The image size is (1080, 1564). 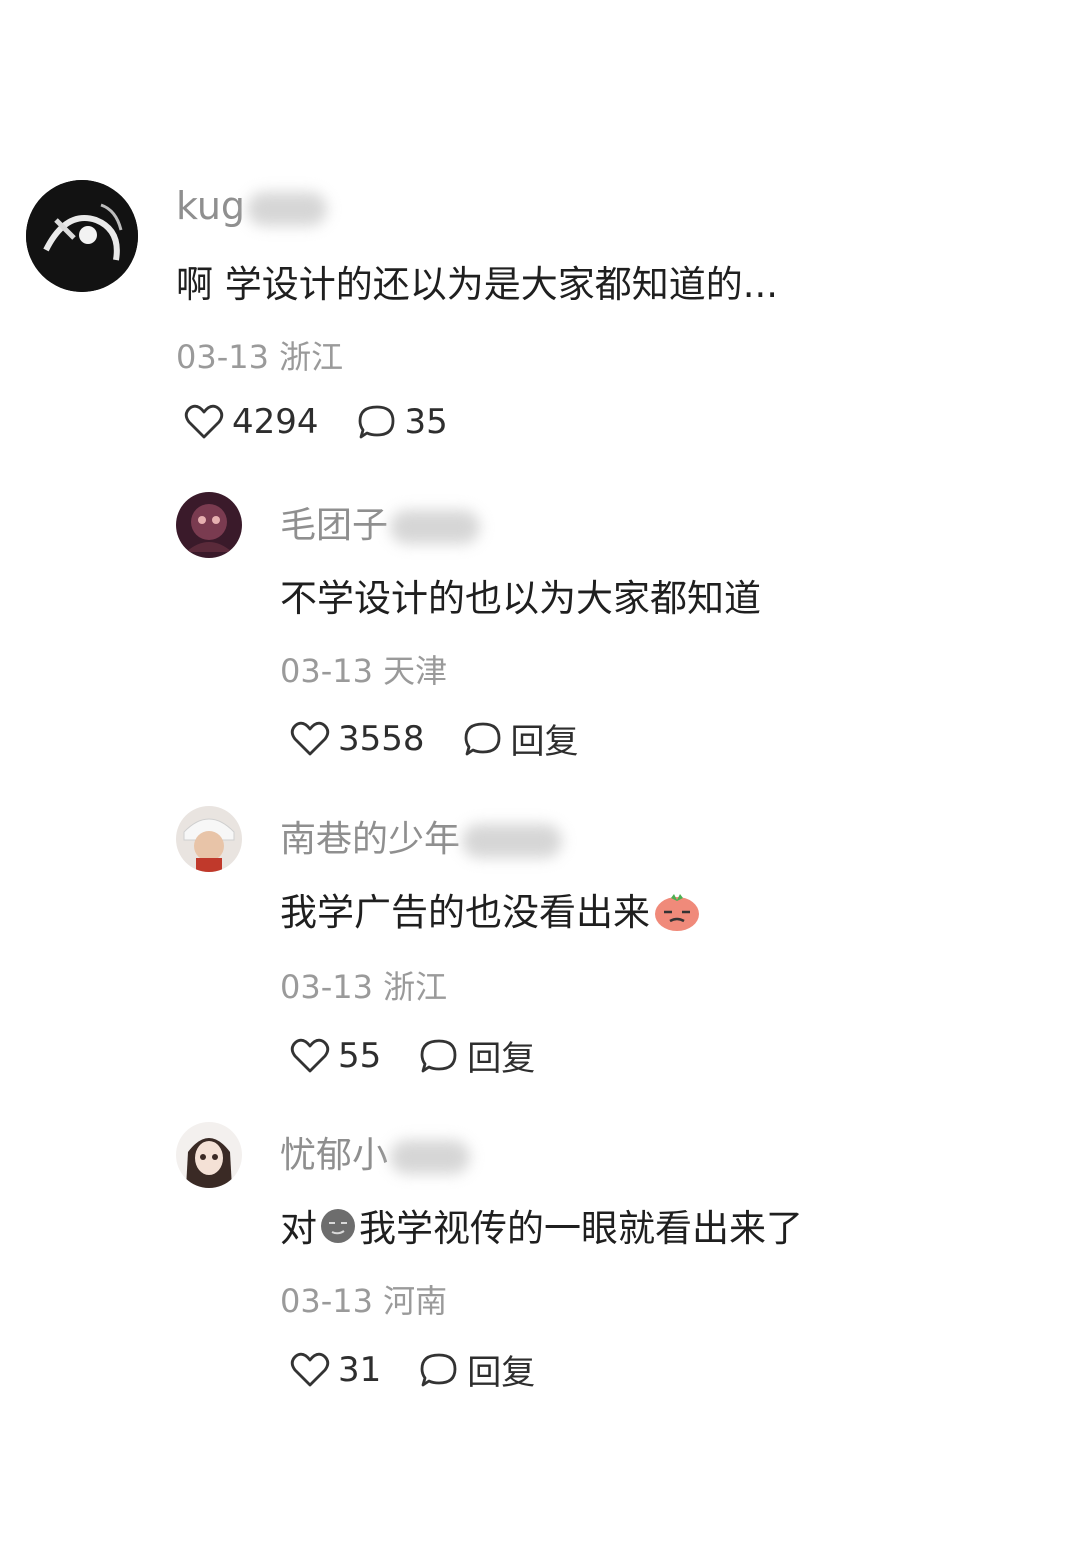 I want to click on comment-text: 不学设计的也以为大家都知道, so click(x=520, y=598).